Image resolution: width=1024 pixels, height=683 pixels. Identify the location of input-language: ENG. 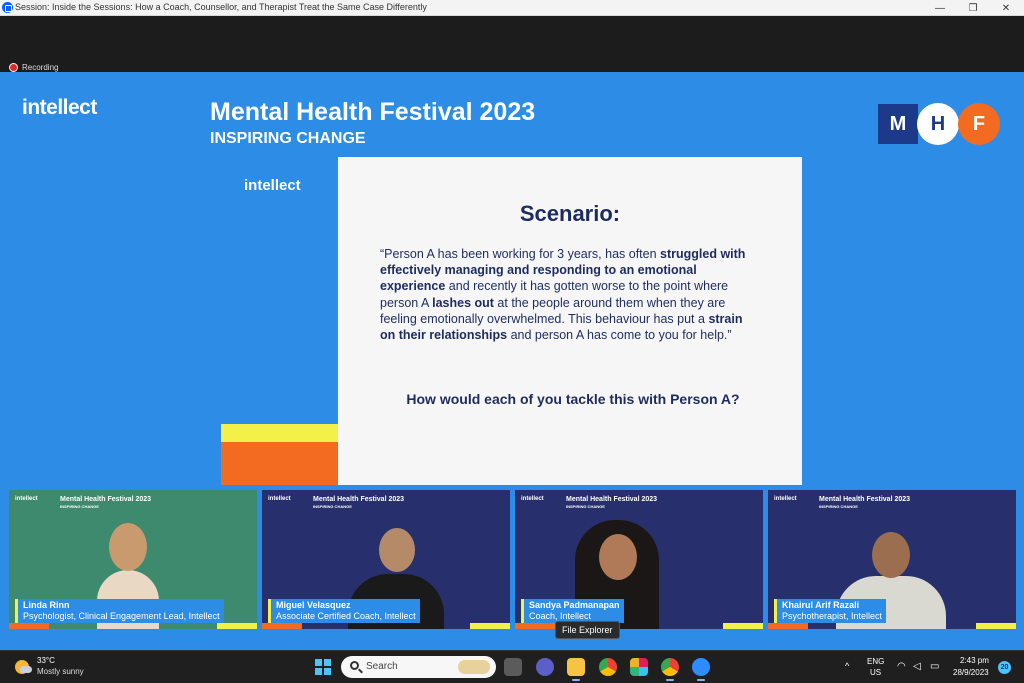
(875, 661).